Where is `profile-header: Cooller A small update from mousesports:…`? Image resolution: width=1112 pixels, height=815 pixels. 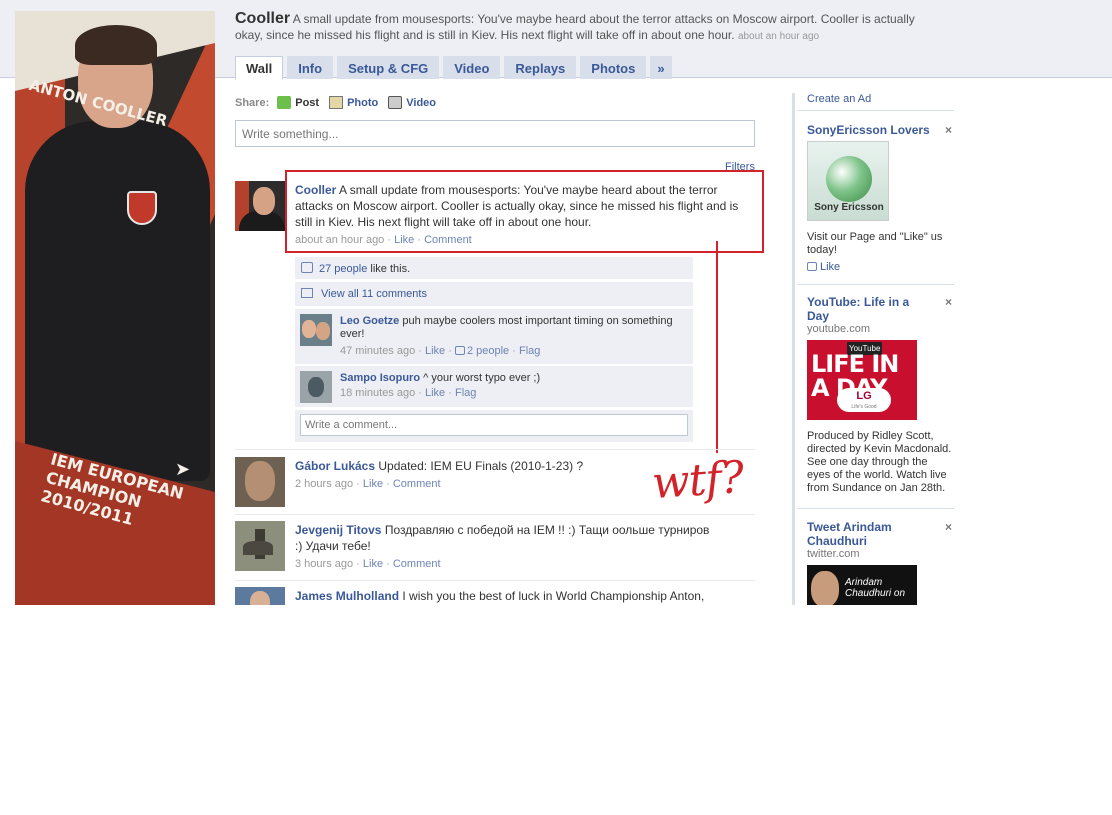
profile-header: Cooller A small update from mousesports:… is located at coordinates (585, 28).